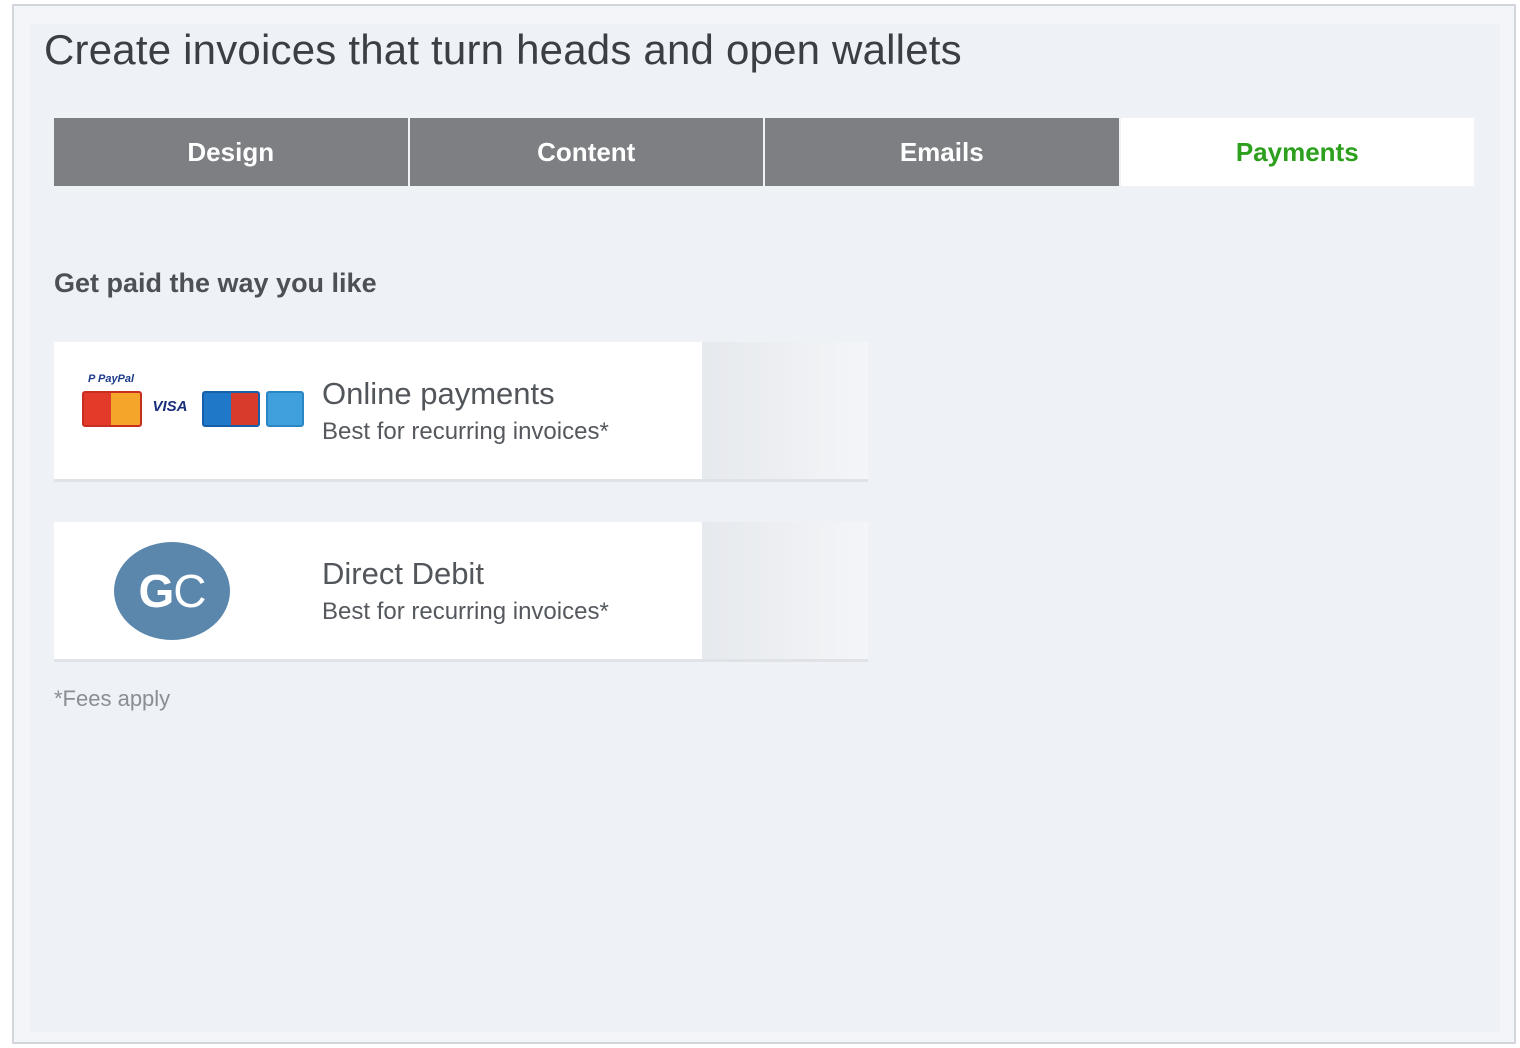 This screenshot has width=1520, height=1048. I want to click on tab-payments: Payments, so click(1297, 152).